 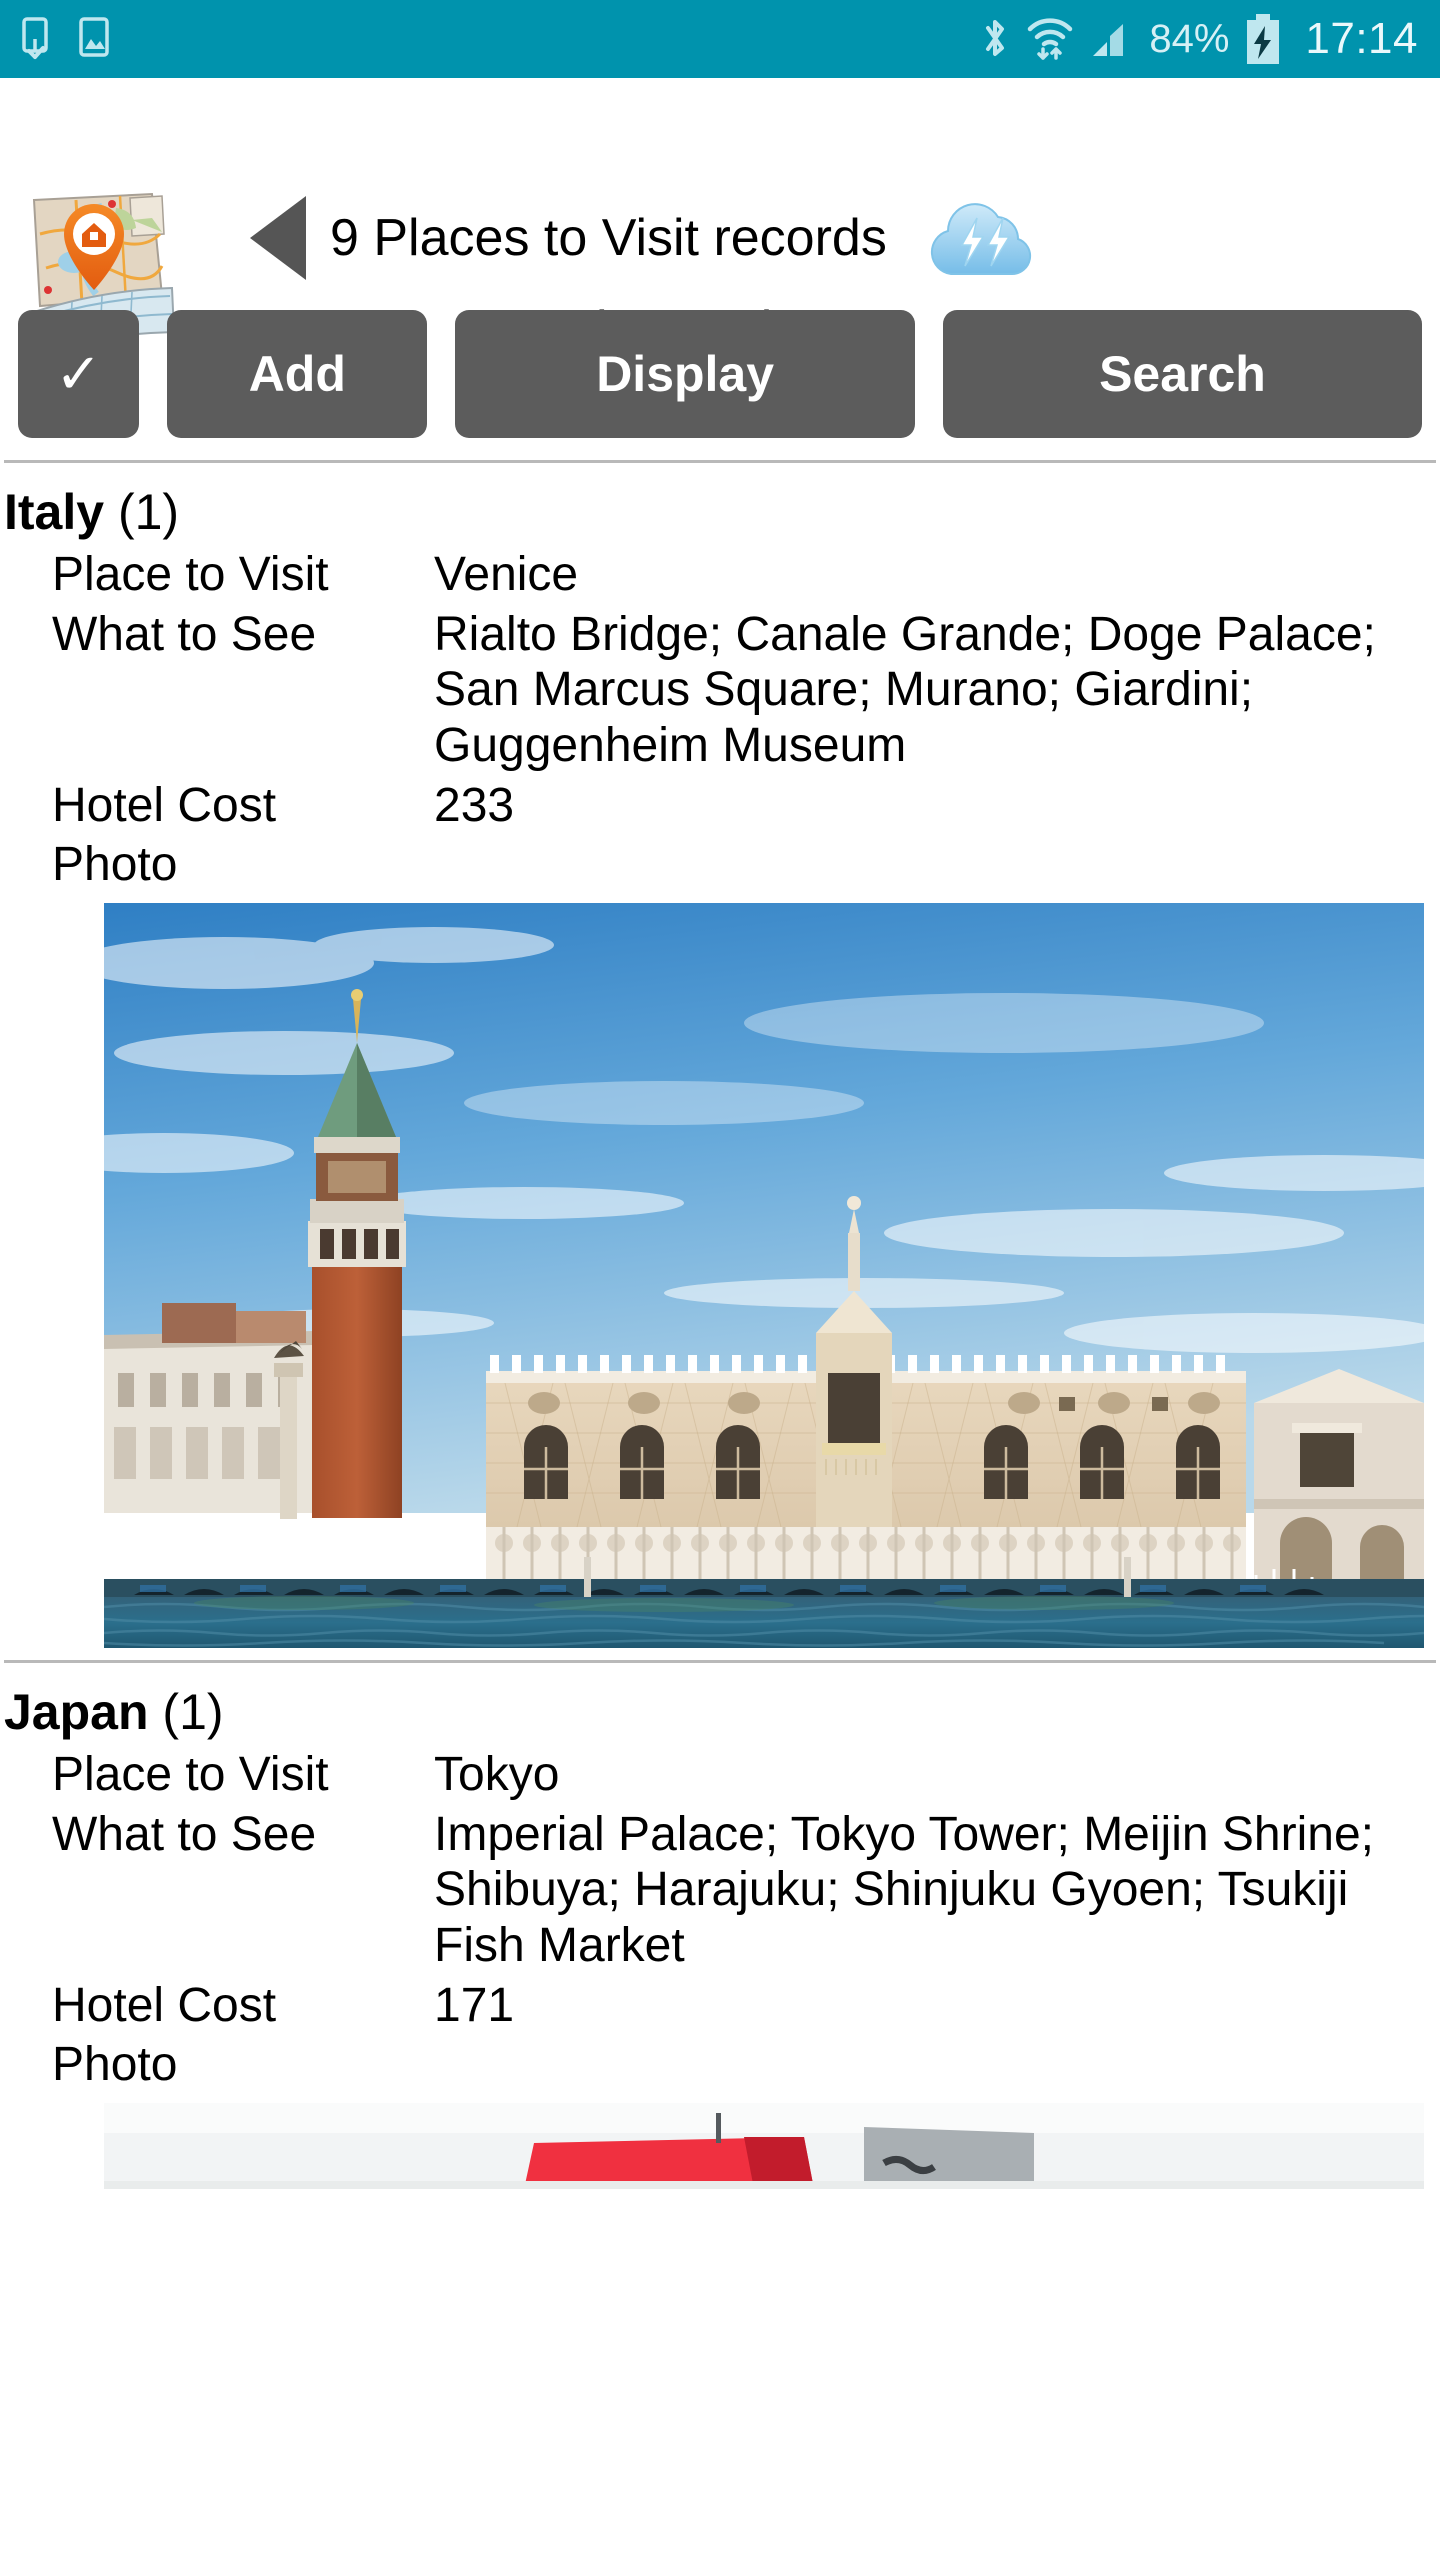 What do you see at coordinates (995, 38) in the screenshot?
I see `bluetooth-icon` at bounding box center [995, 38].